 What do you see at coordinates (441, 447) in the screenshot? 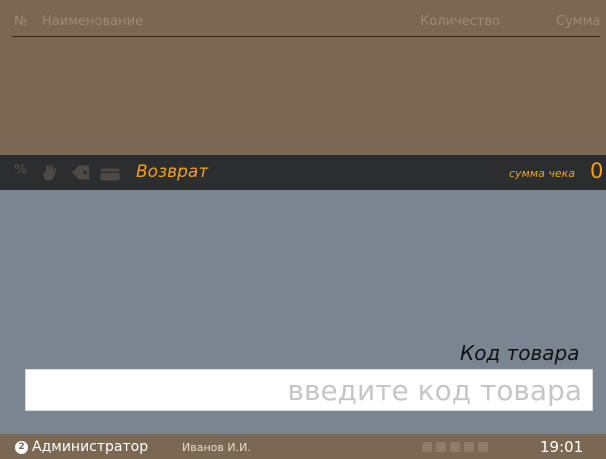
I see `scanner-icon` at bounding box center [441, 447].